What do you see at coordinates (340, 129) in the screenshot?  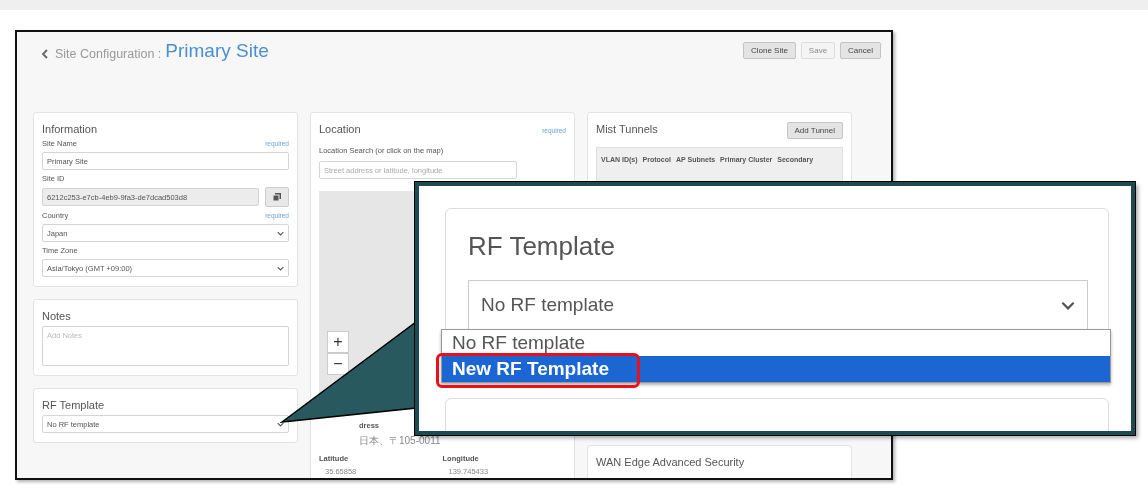 I see `card-title: Location` at bounding box center [340, 129].